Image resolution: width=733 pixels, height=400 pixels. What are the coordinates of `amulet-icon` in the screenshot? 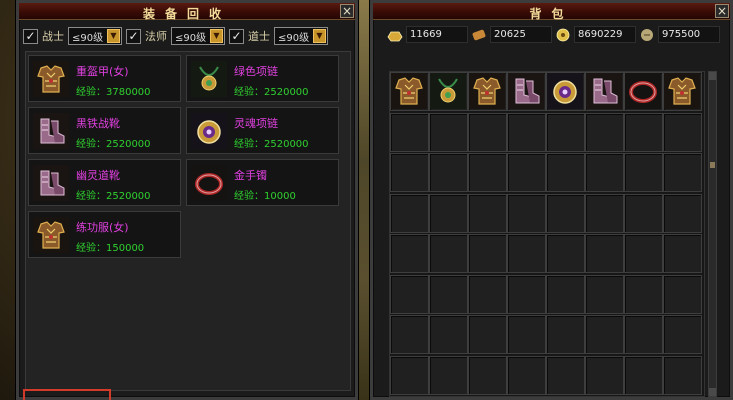 It's located at (565, 93).